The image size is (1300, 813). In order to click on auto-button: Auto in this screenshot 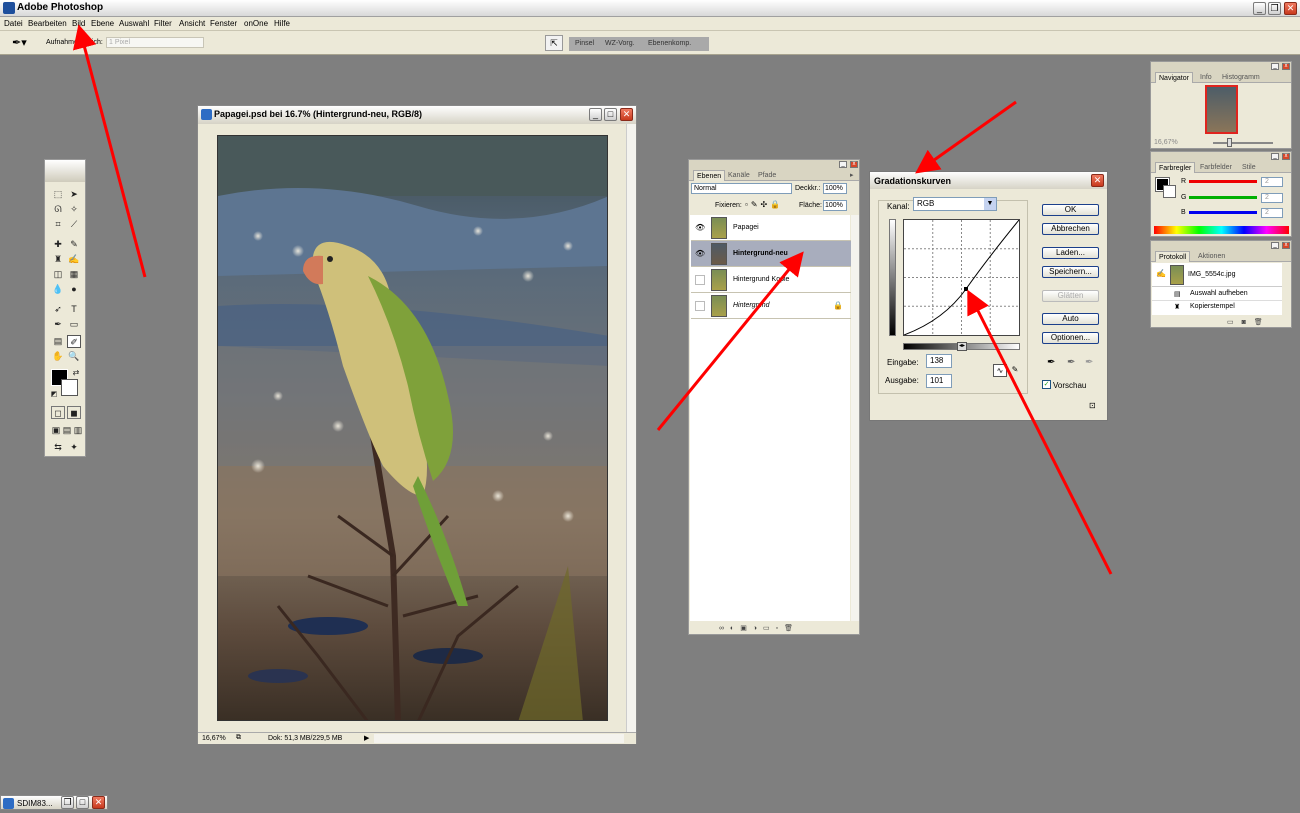, I will do `click(1070, 319)`.